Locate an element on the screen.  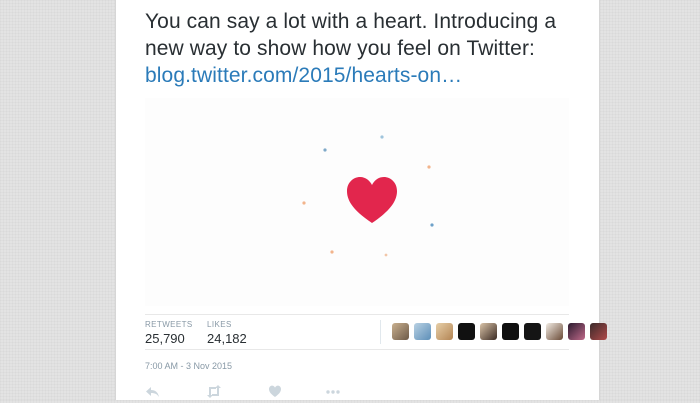
retweets-stat: RETWEETS 25,790 is located at coordinates (169, 333).